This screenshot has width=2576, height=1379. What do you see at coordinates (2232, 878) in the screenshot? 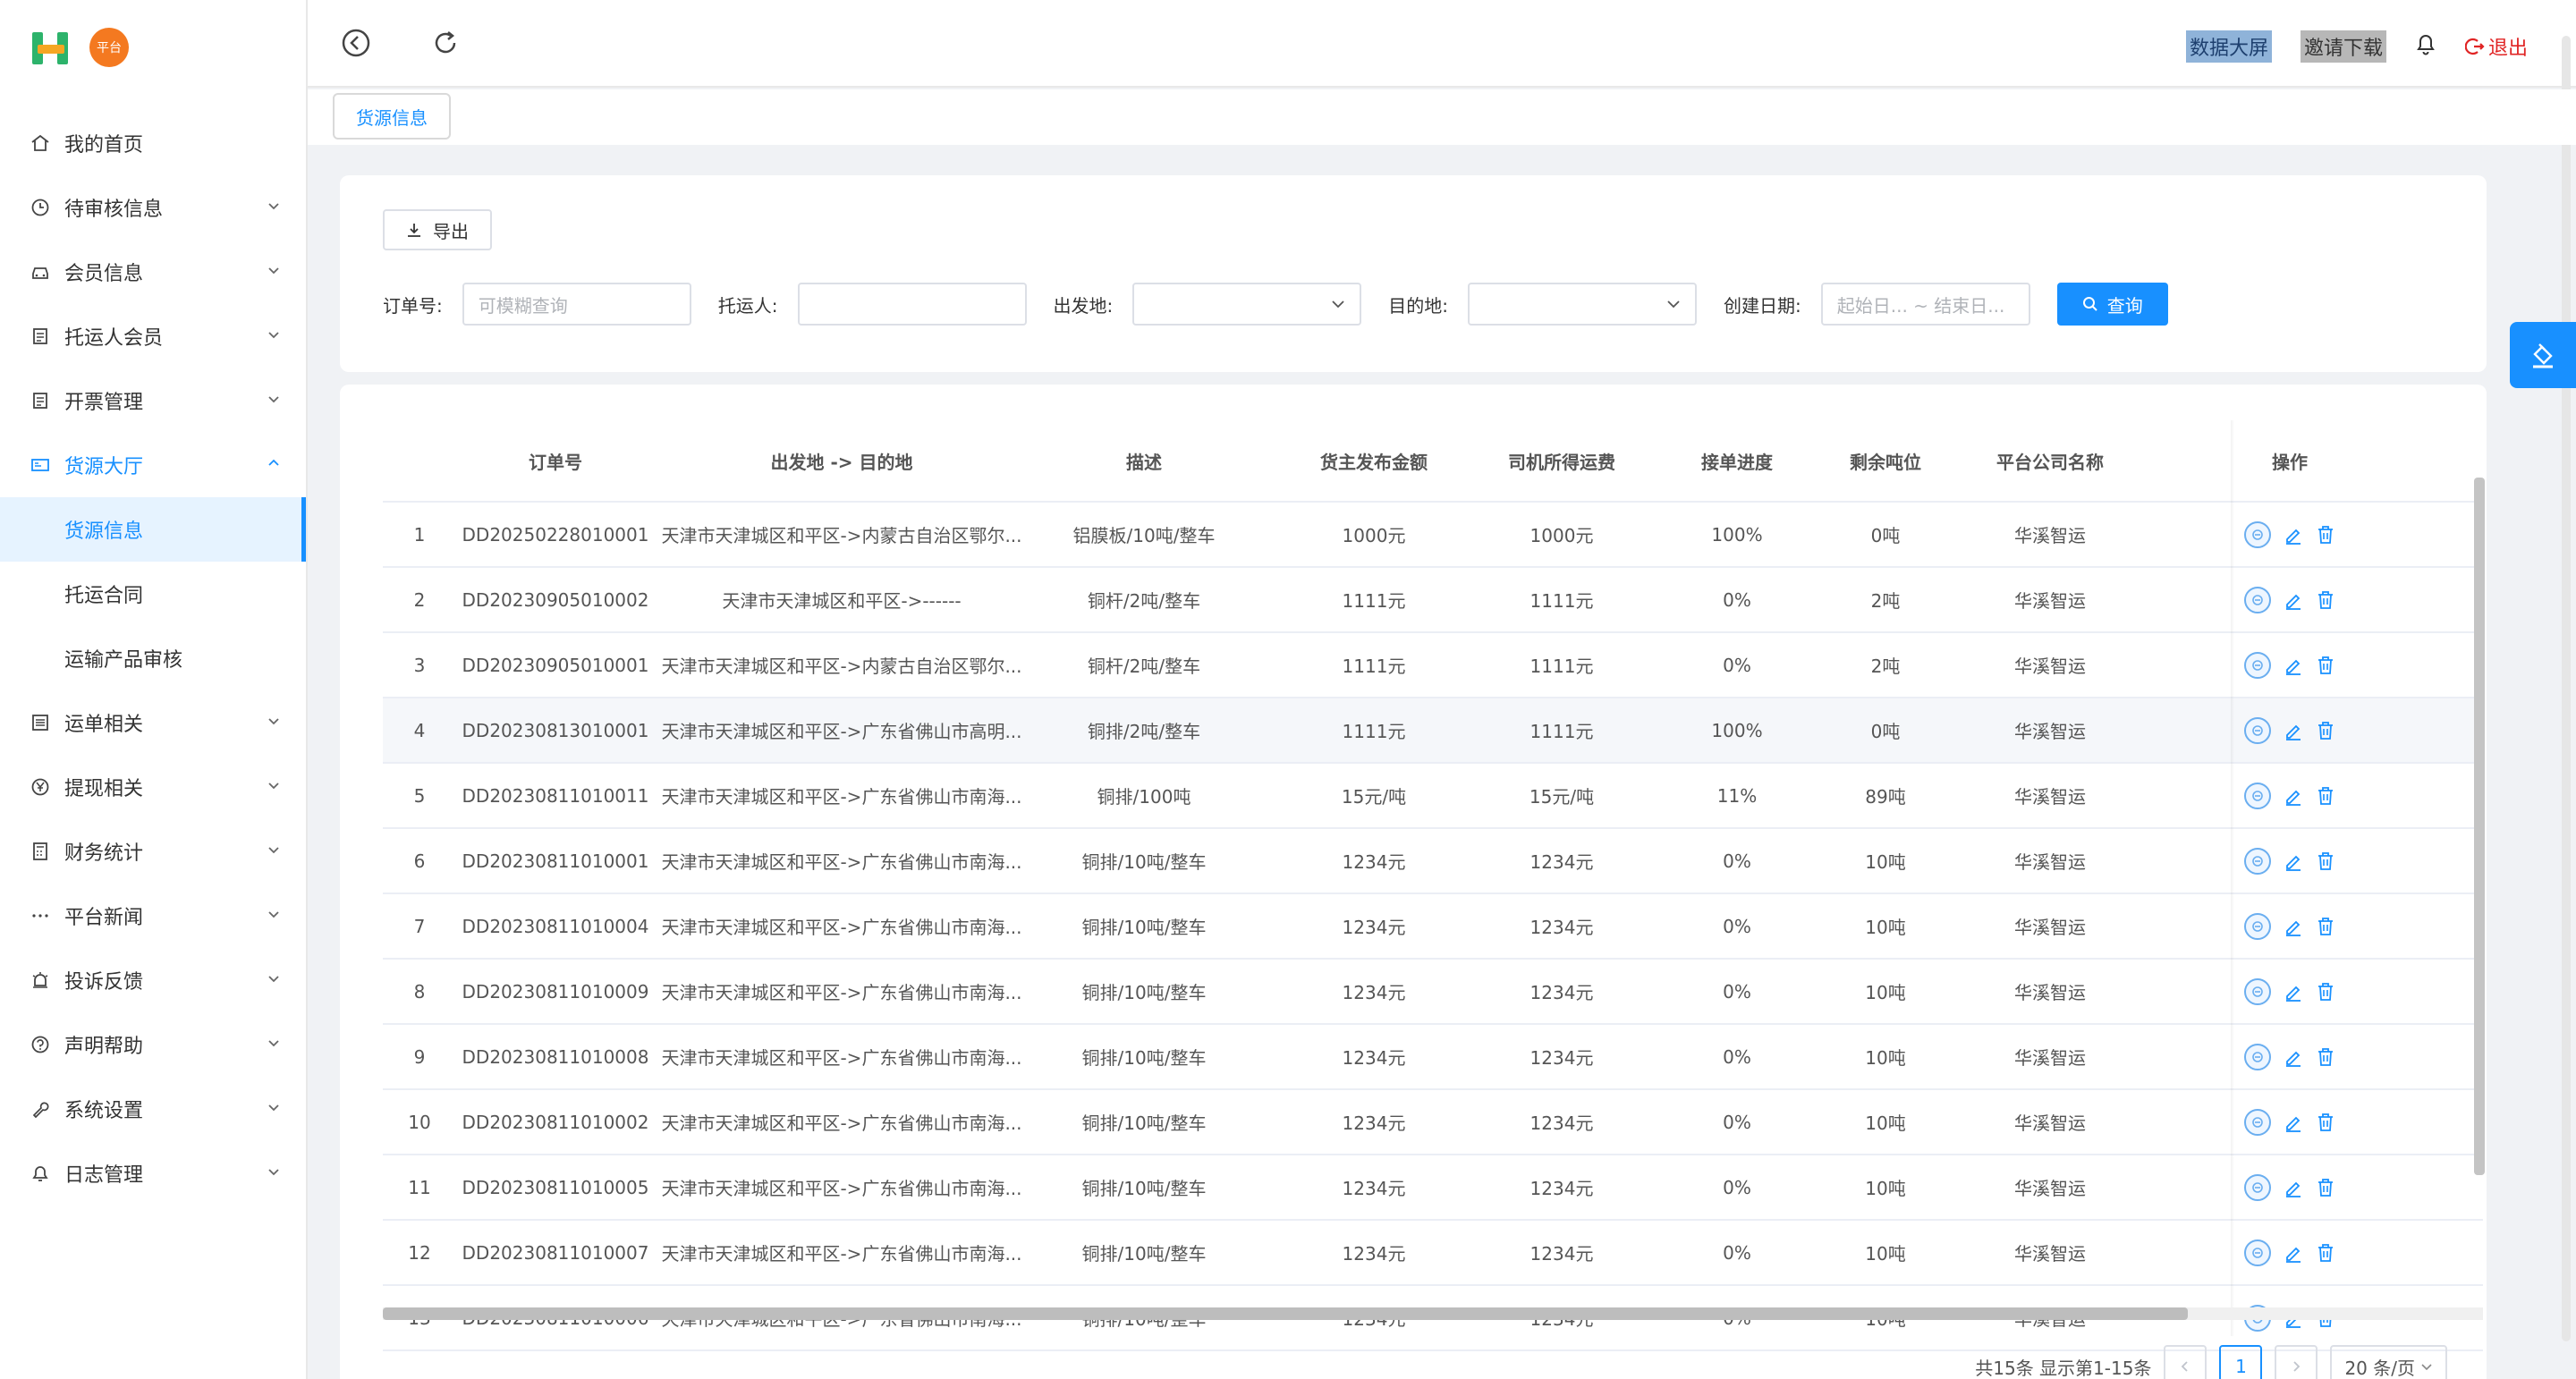
I see `fixed-column-shadow` at bounding box center [2232, 878].